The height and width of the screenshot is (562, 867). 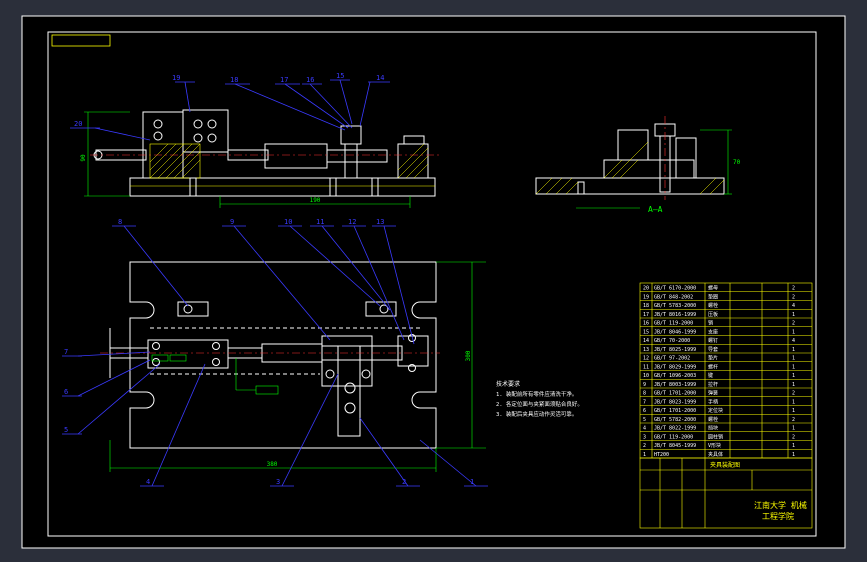 I want to click on bom-cell-name: 垫圈, so click(x=713, y=296).